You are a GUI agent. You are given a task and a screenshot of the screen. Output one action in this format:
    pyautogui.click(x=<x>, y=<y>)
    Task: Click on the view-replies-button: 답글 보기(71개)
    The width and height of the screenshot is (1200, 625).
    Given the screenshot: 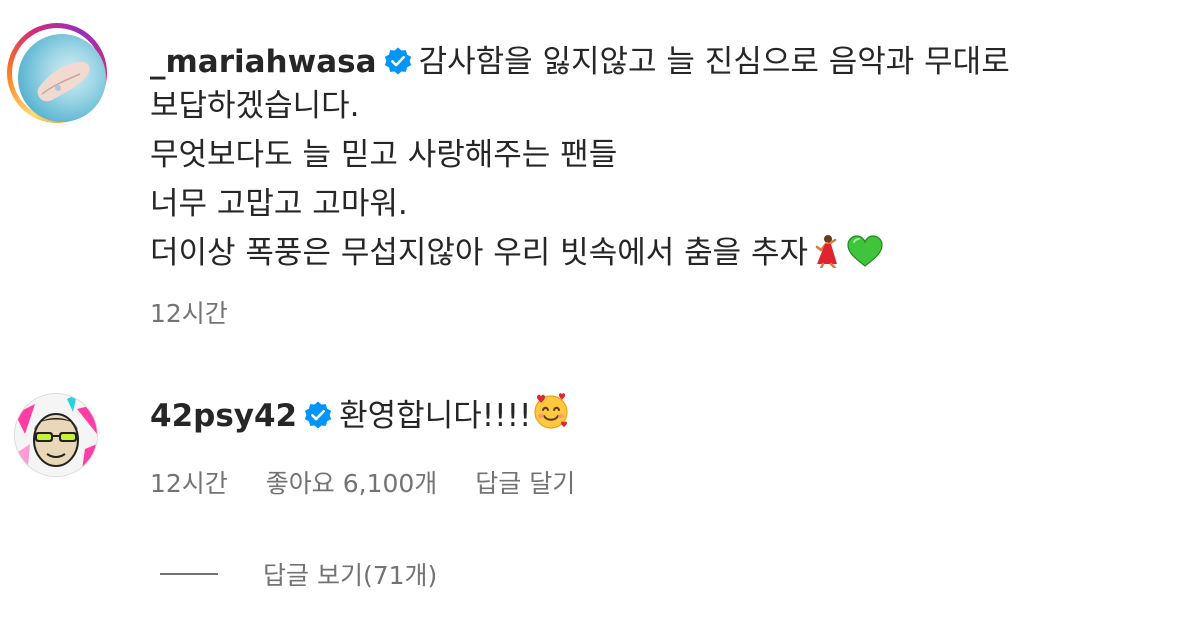 What is the action you would take?
    pyautogui.click(x=298, y=574)
    